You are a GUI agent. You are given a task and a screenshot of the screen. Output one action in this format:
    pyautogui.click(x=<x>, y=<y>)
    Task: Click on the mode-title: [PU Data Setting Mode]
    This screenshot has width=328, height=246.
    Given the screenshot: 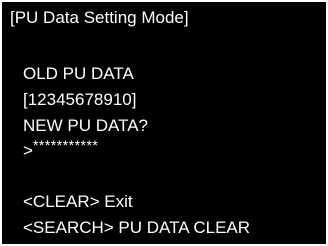 What is the action you would take?
    pyautogui.click(x=99, y=17)
    